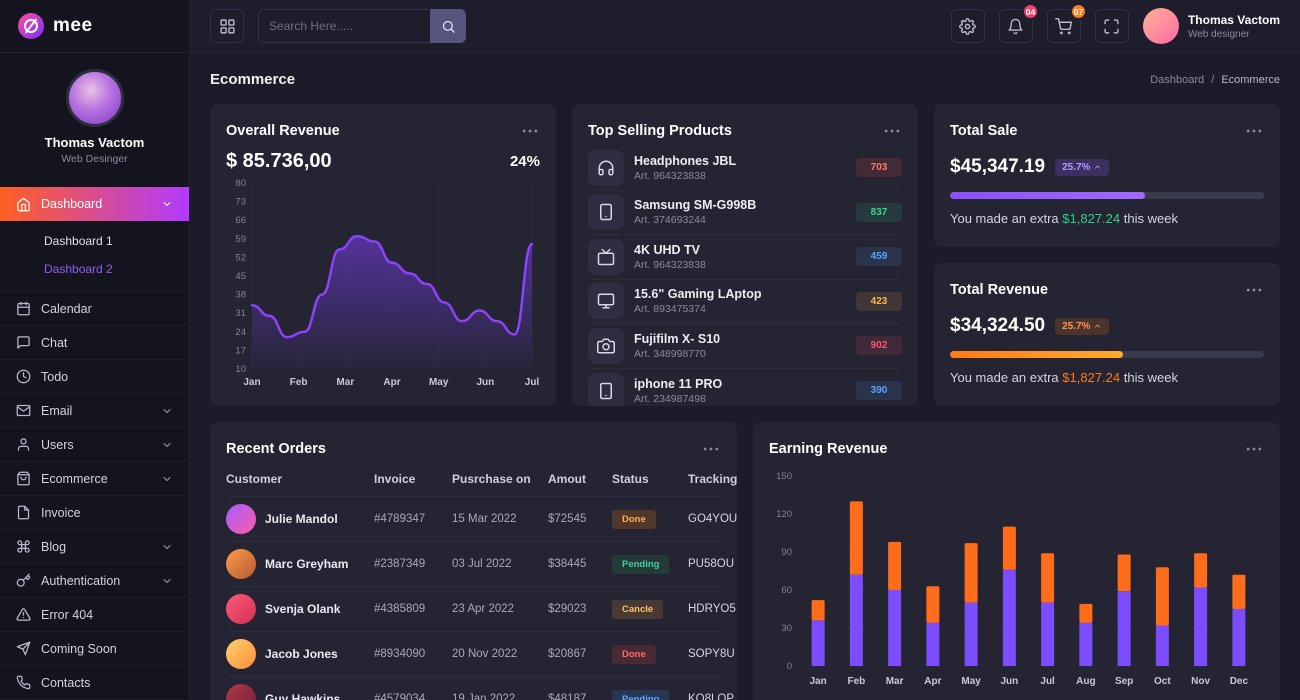 The width and height of the screenshot is (1300, 700). I want to click on brand-logo-icon, so click(31, 26).